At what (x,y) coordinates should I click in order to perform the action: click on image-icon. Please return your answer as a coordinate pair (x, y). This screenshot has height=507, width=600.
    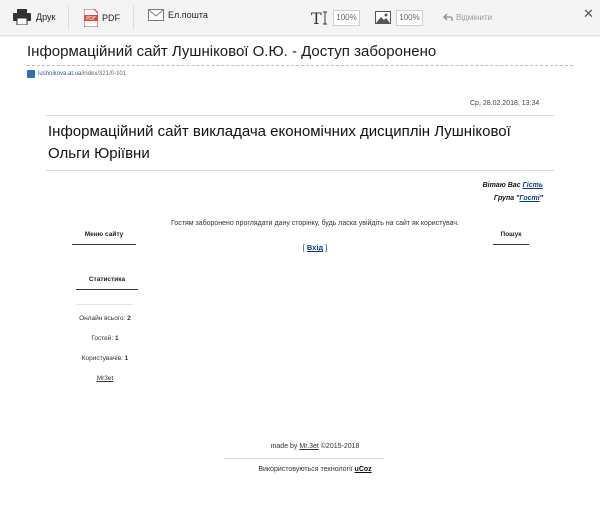
    Looking at the image, I should click on (383, 17).